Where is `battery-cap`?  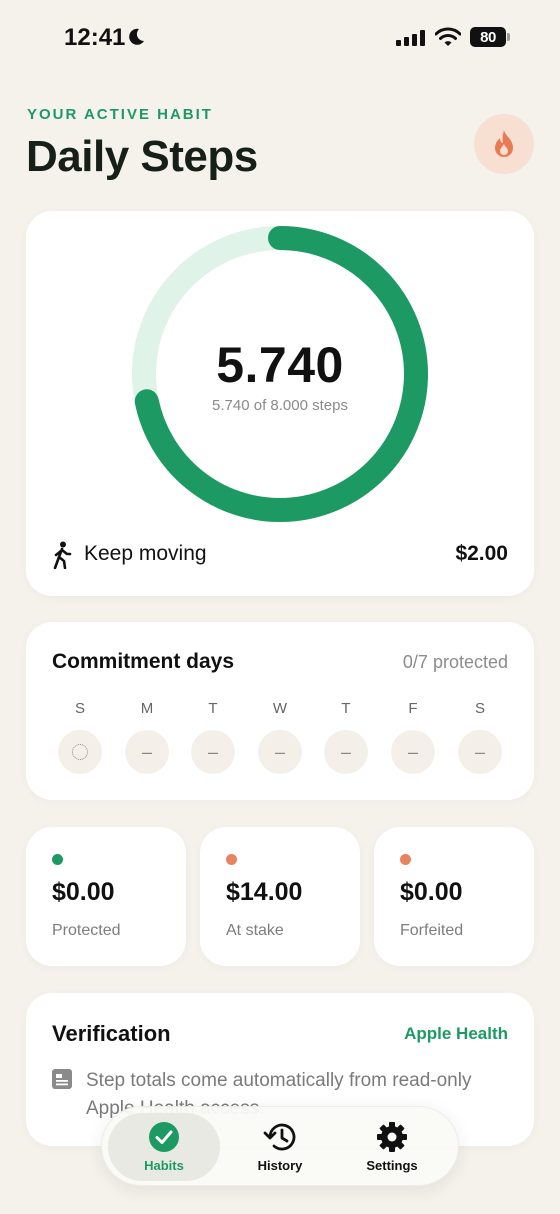 battery-cap is located at coordinates (508, 37).